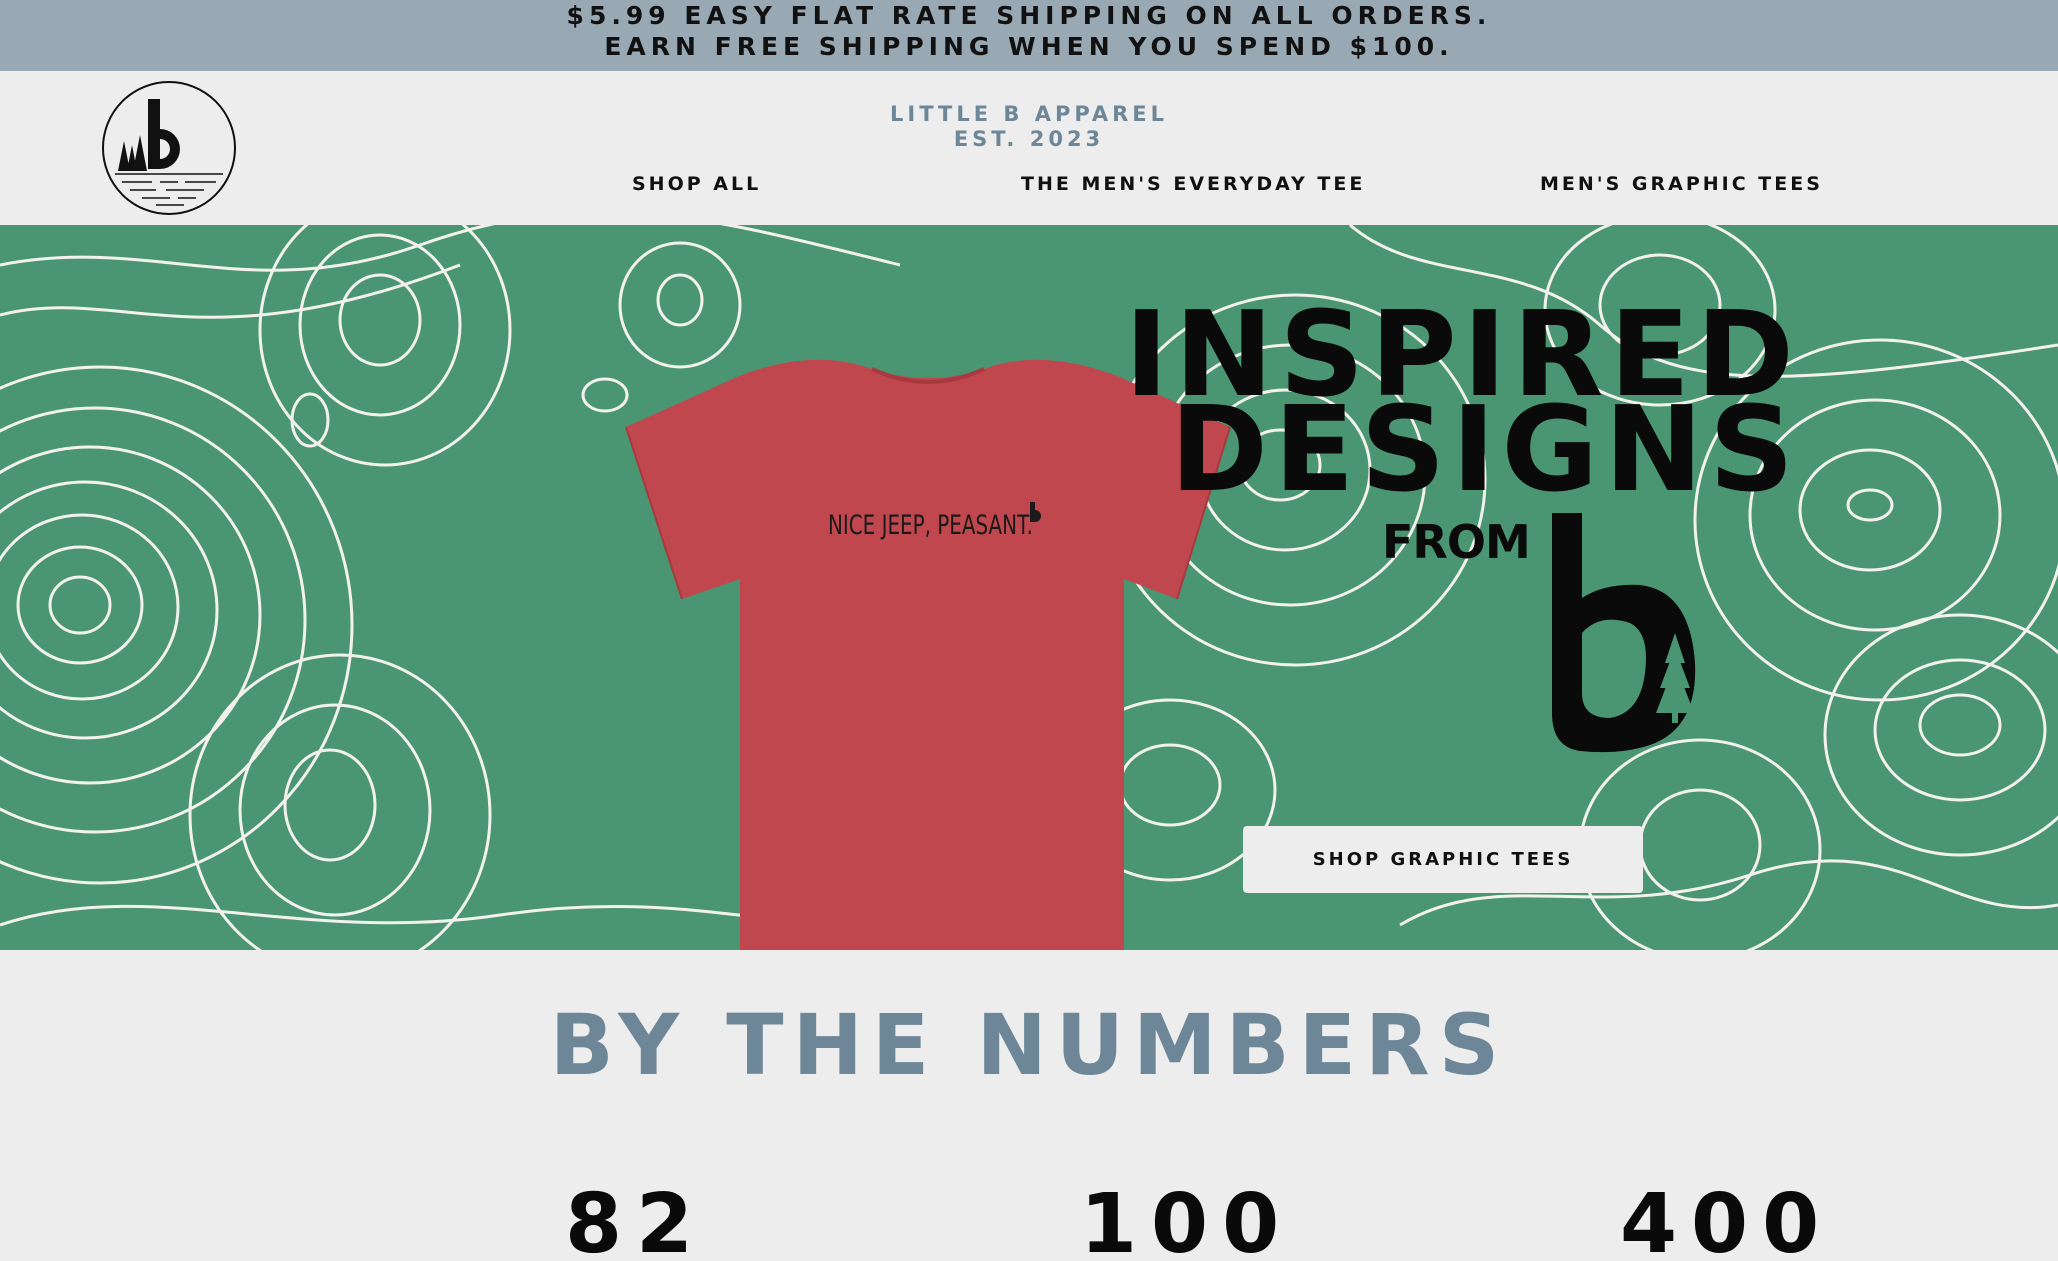 The height and width of the screenshot is (1261, 2058). What do you see at coordinates (1029, 114) in the screenshot?
I see `brand-name: LITTLE B APPAREL` at bounding box center [1029, 114].